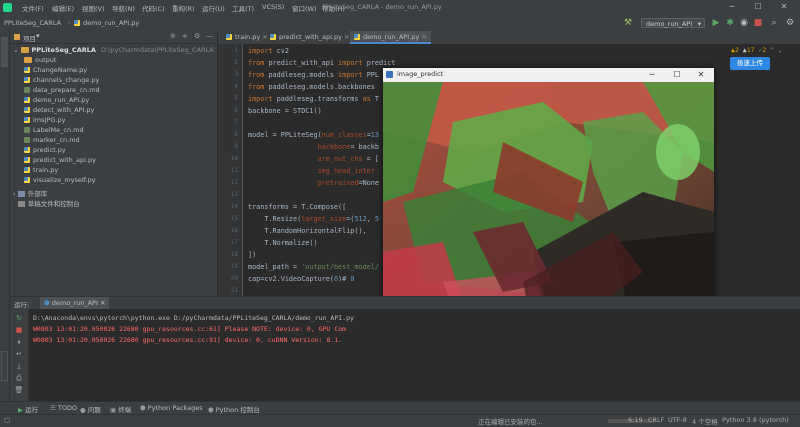 The image size is (800, 427). What do you see at coordinates (213, 8) in the screenshot?
I see `menu-item-6: 运行(U)` at bounding box center [213, 8].